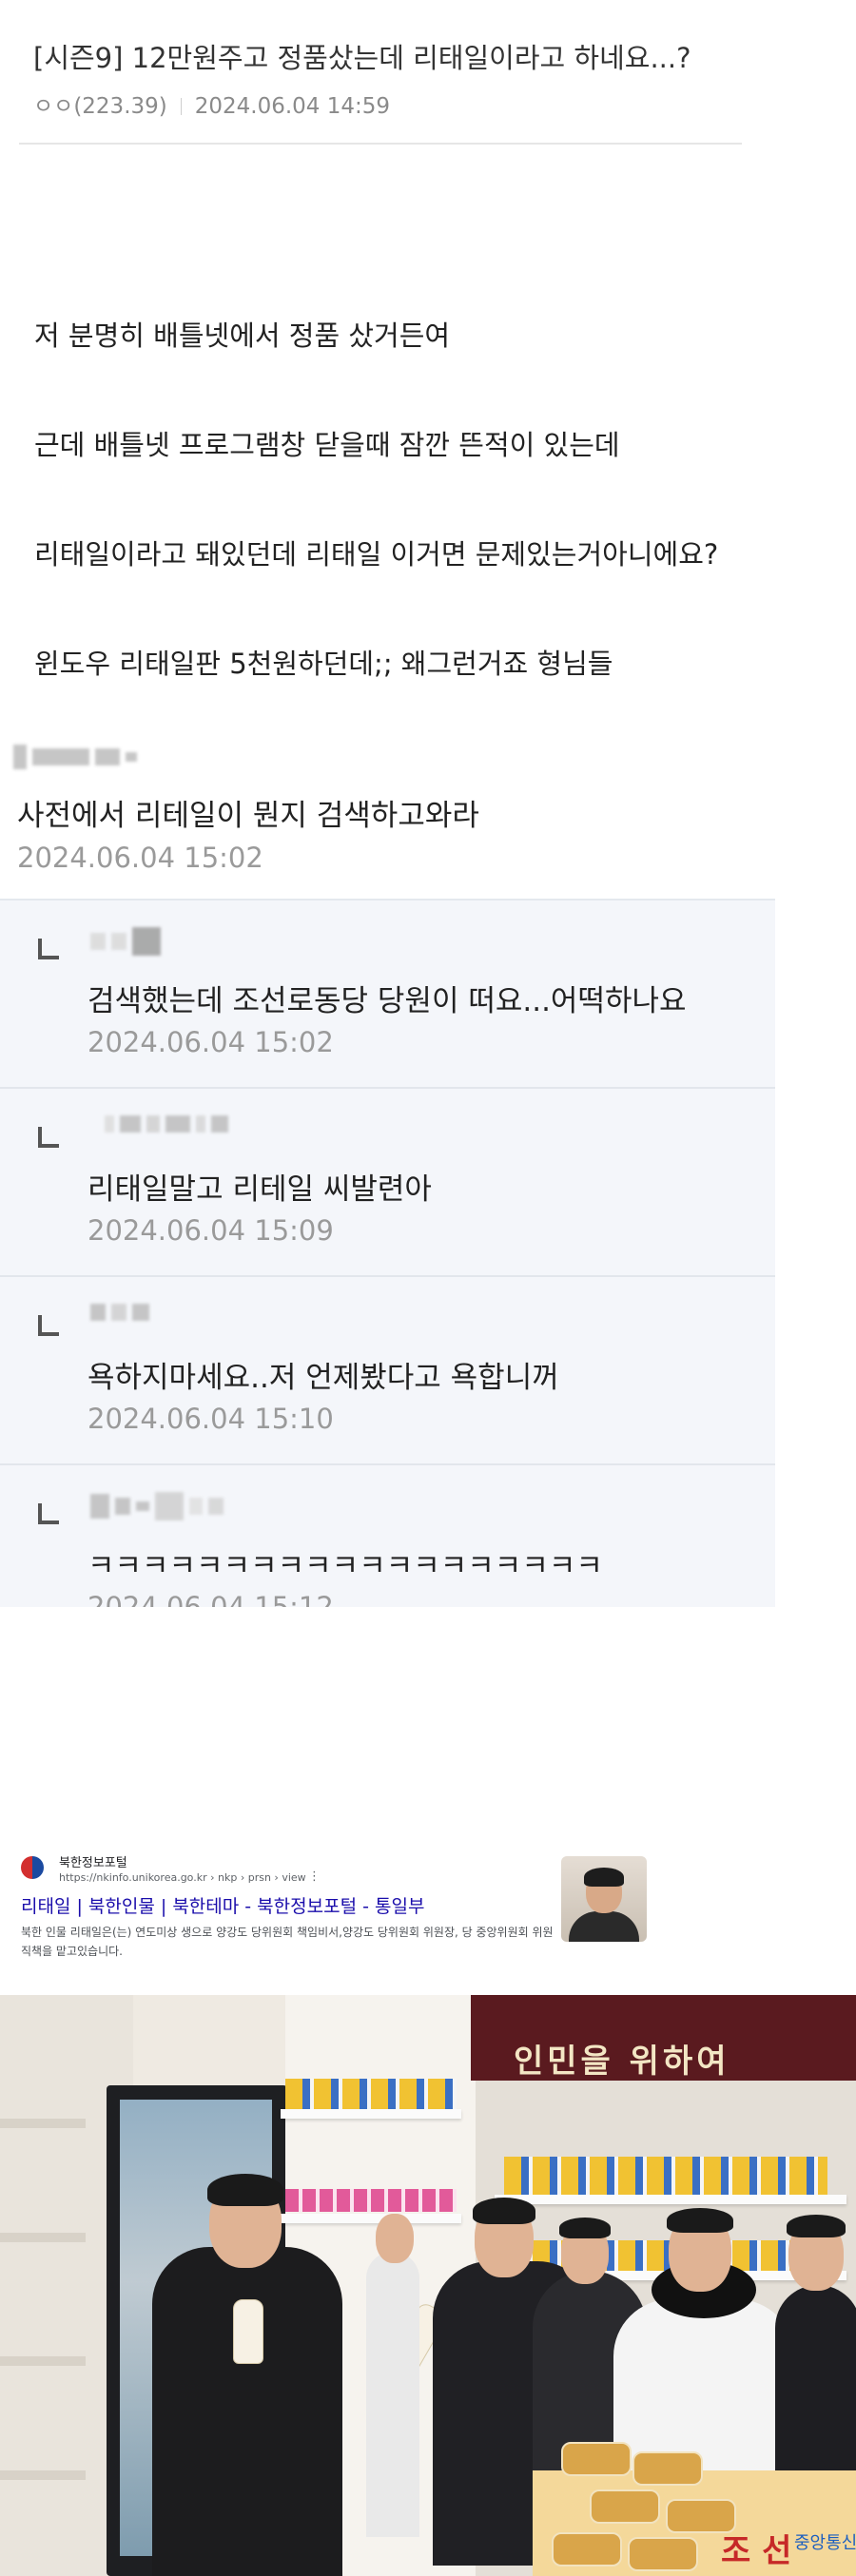 This screenshot has width=856, height=2576. Describe the element at coordinates (362, 58) in the screenshot. I see `post-title: [시즌9] 12만원주고 정품샀는데 리태일이라고 하네요...?` at that location.